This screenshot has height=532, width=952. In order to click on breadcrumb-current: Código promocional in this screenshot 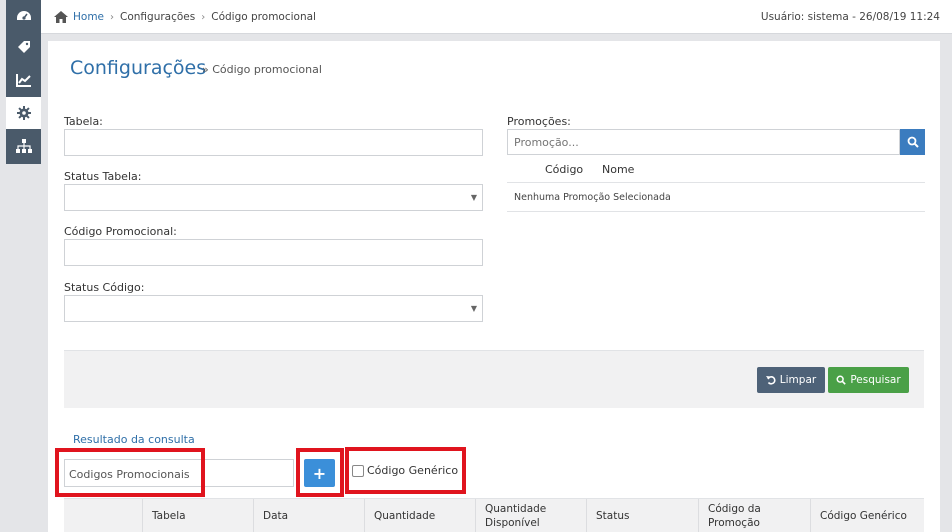, I will do `click(263, 17)`.